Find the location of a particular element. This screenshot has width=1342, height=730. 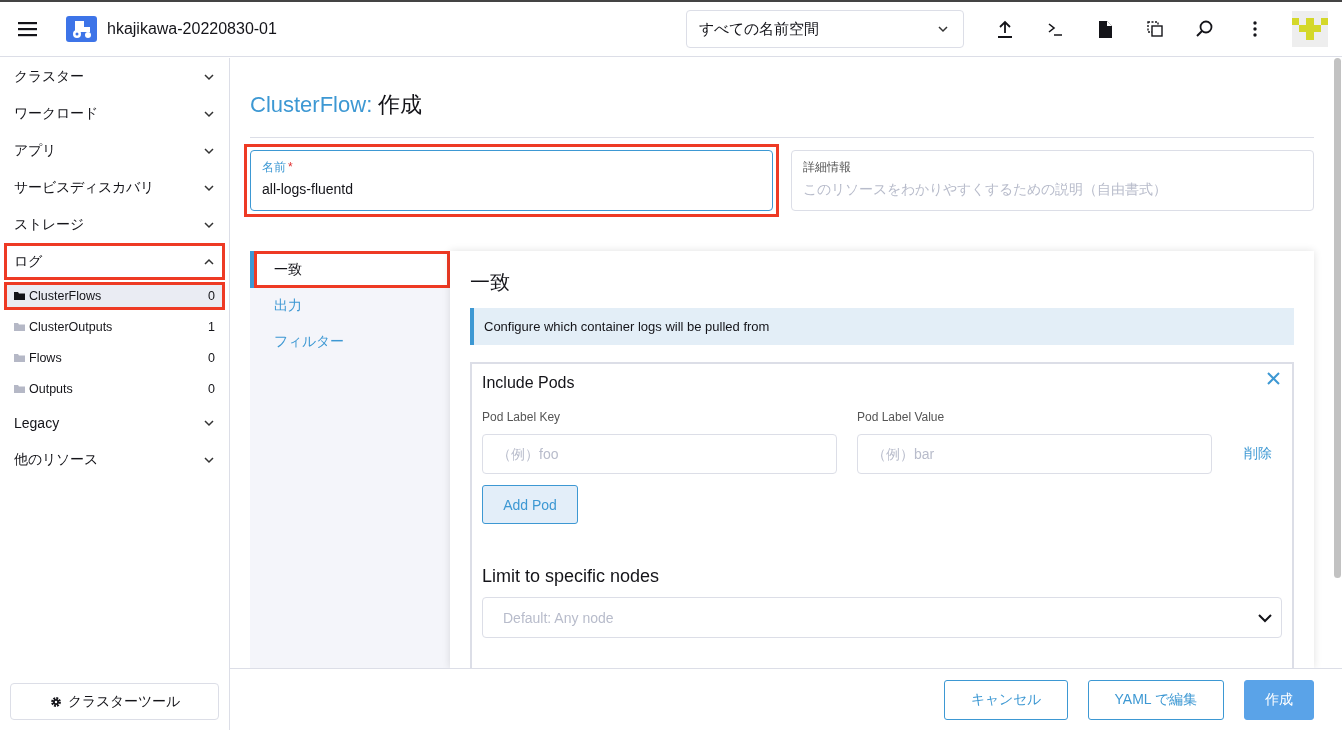

terminal-icon is located at coordinates (1055, 29).